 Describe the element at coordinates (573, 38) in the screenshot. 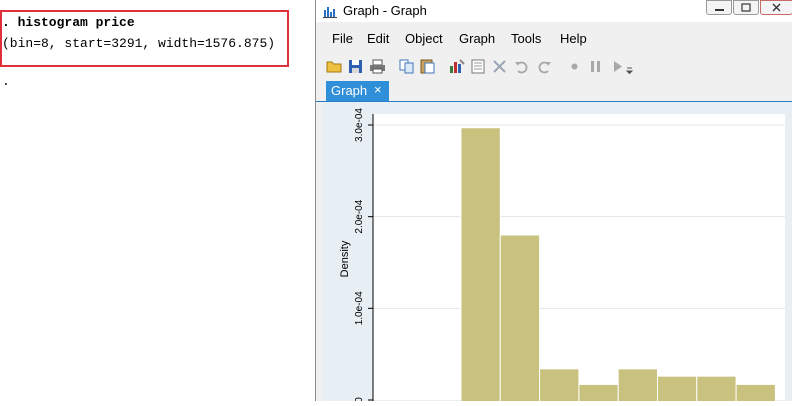

I see `menu-help: Help` at that location.